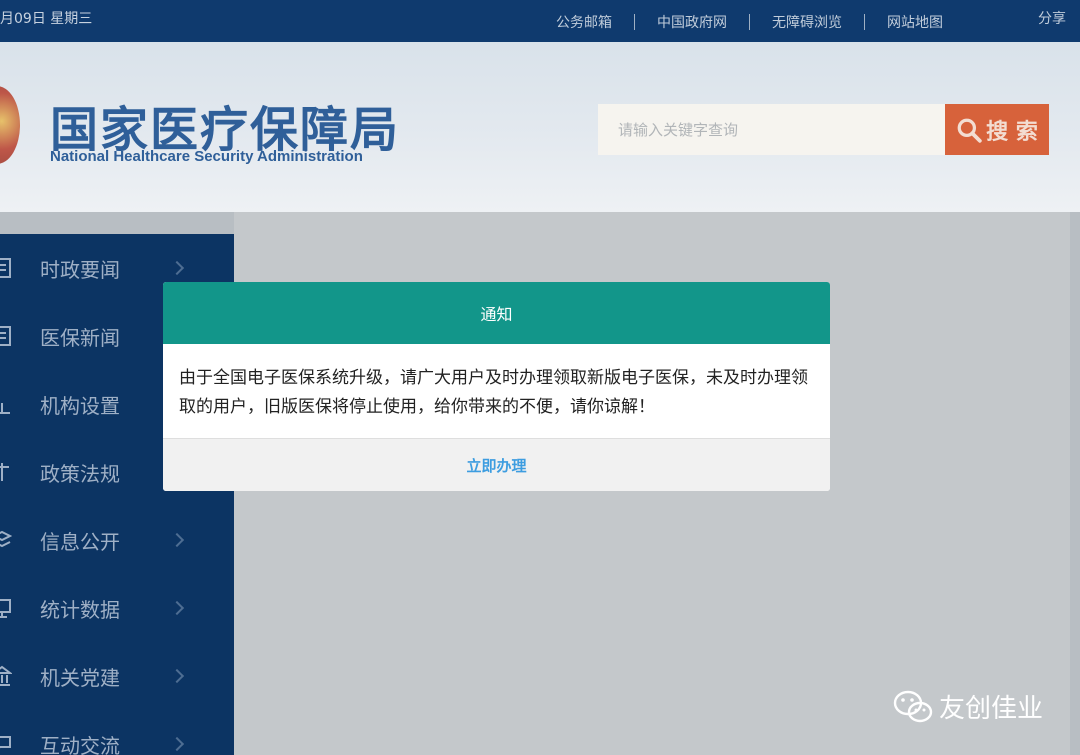 Image resolution: width=1080 pixels, height=755 pixels. Describe the element at coordinates (80, 473) in the screenshot. I see `sidebar-item-label: 政策法规` at that location.